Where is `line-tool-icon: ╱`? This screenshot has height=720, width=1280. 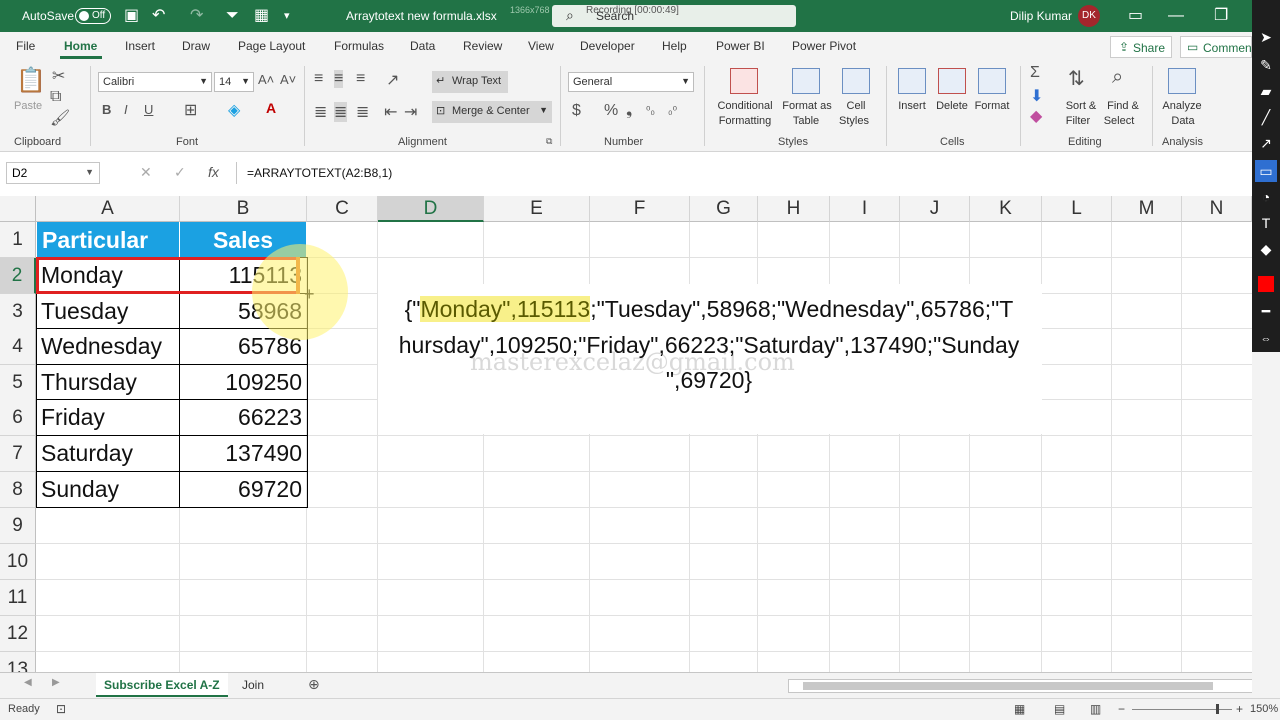 line-tool-icon: ╱ is located at coordinates (1266, 117).